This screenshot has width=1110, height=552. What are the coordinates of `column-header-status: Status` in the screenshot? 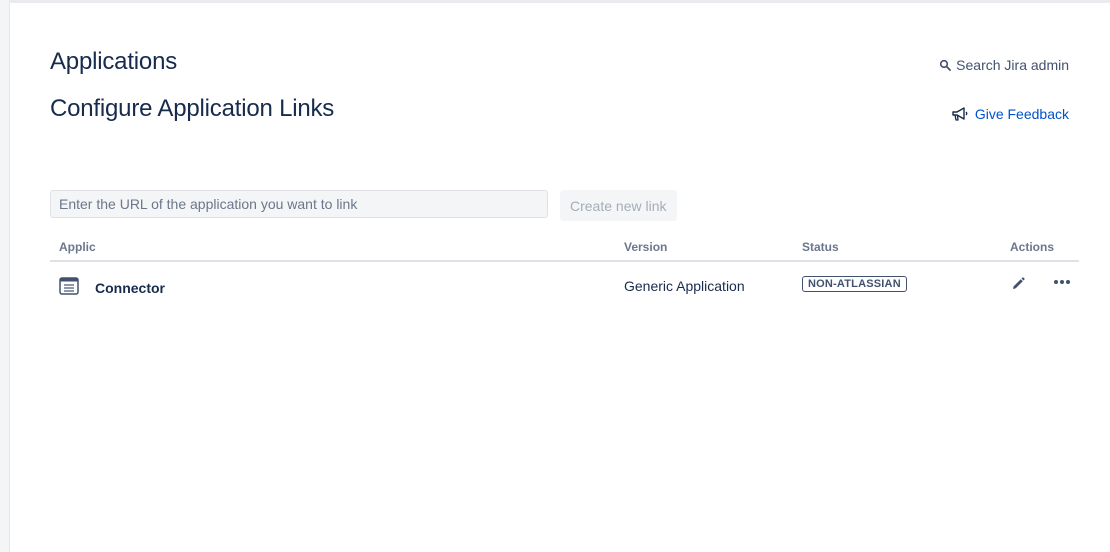 It's located at (820, 247).